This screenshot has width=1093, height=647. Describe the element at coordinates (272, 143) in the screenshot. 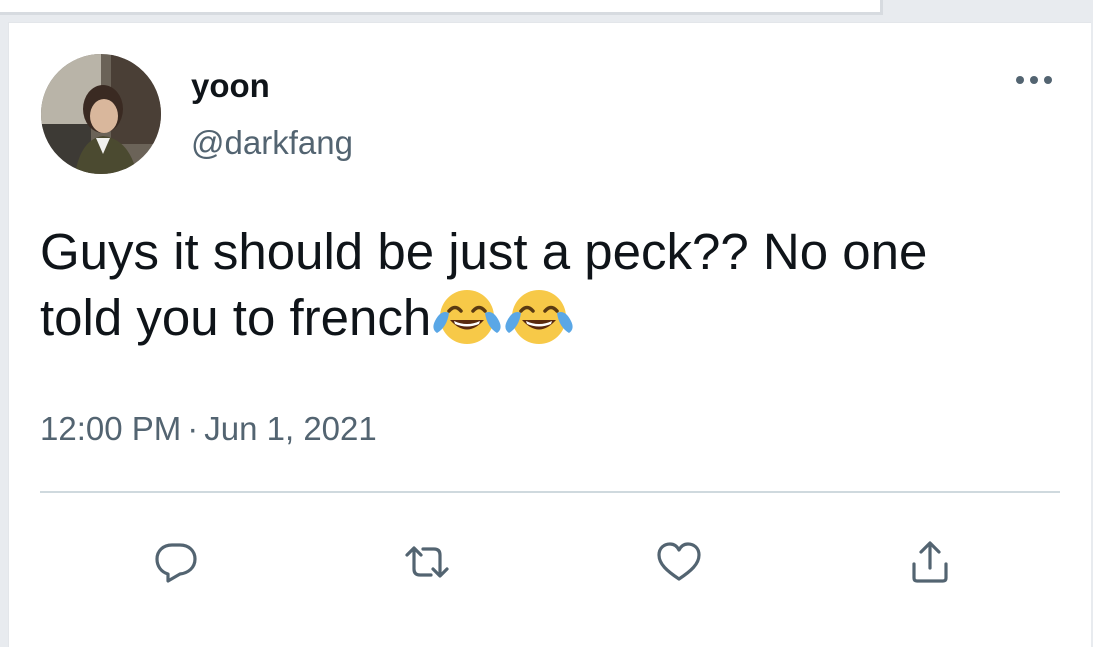

I see `user-handle: @darkfang` at that location.